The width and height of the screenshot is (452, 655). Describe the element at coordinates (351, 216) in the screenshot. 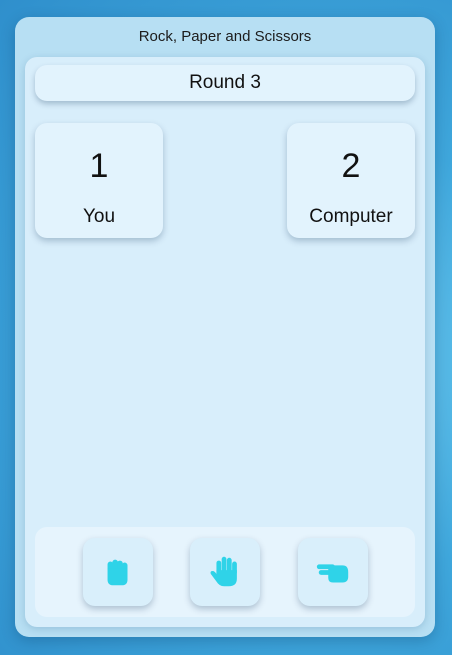

I see `computer-label: Computer` at that location.